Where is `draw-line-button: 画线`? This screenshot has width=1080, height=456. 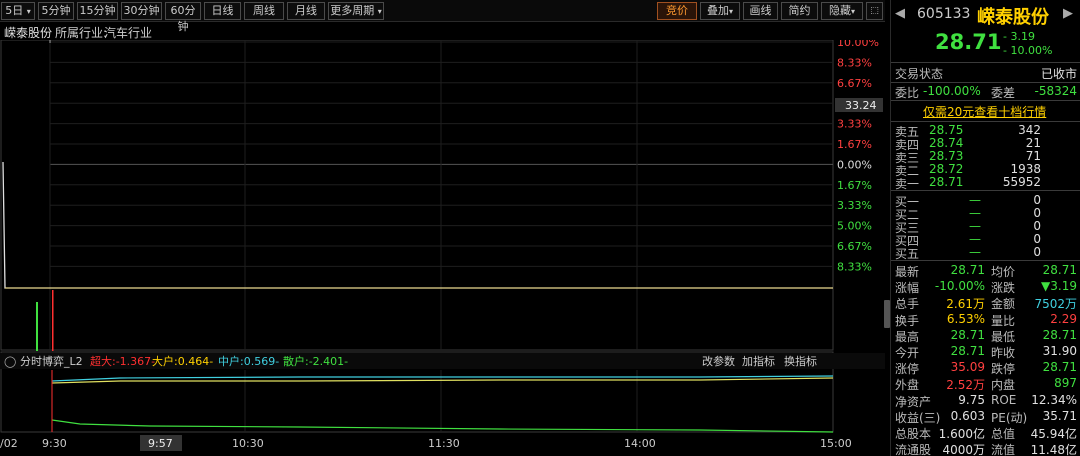 draw-line-button: 画线 is located at coordinates (760, 11).